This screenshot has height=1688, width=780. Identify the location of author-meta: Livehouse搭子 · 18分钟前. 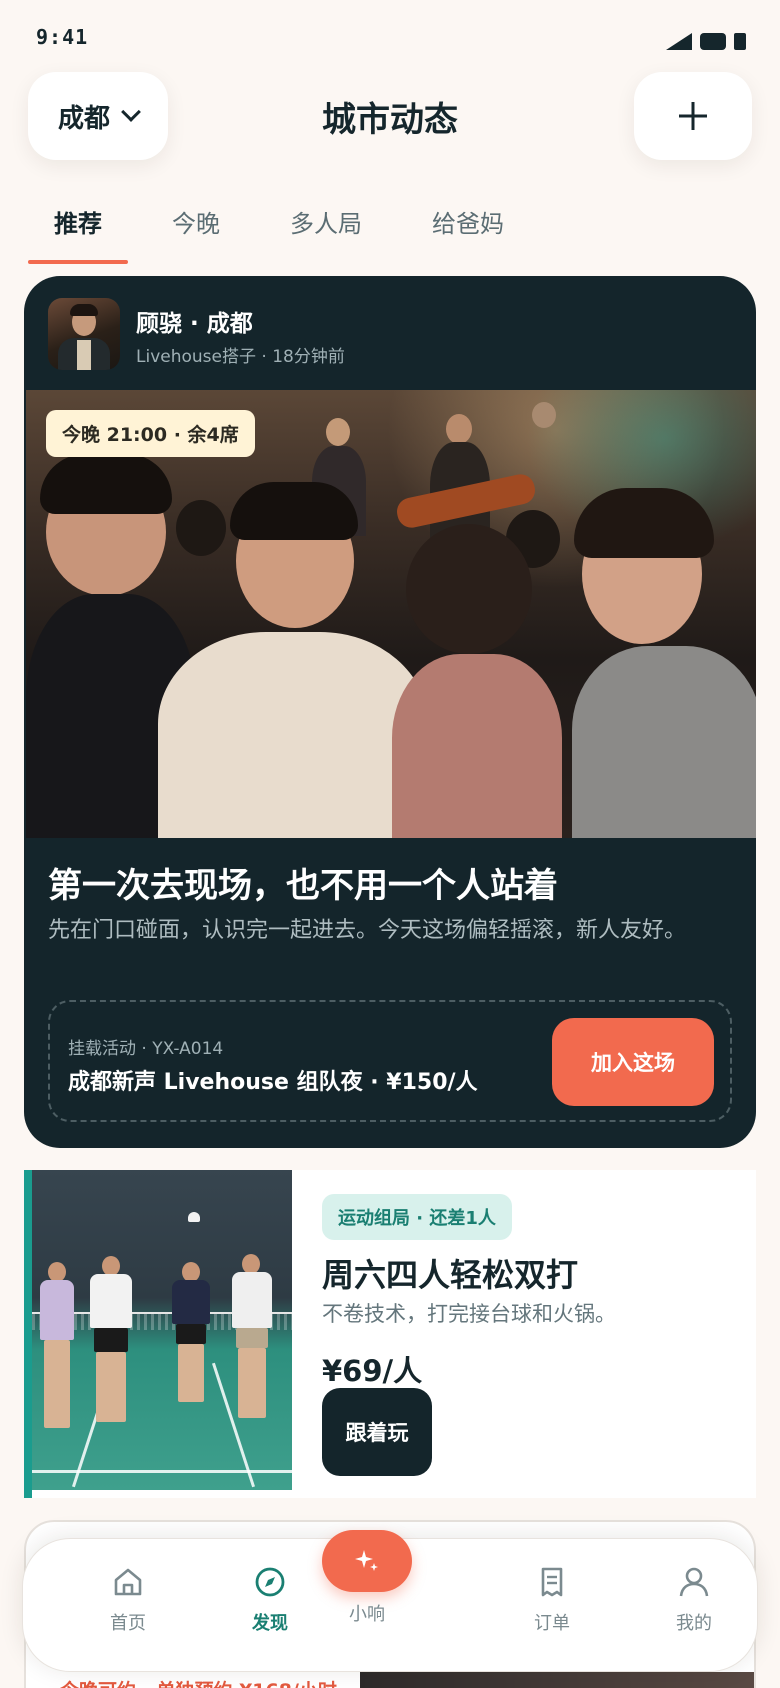
(240, 357).